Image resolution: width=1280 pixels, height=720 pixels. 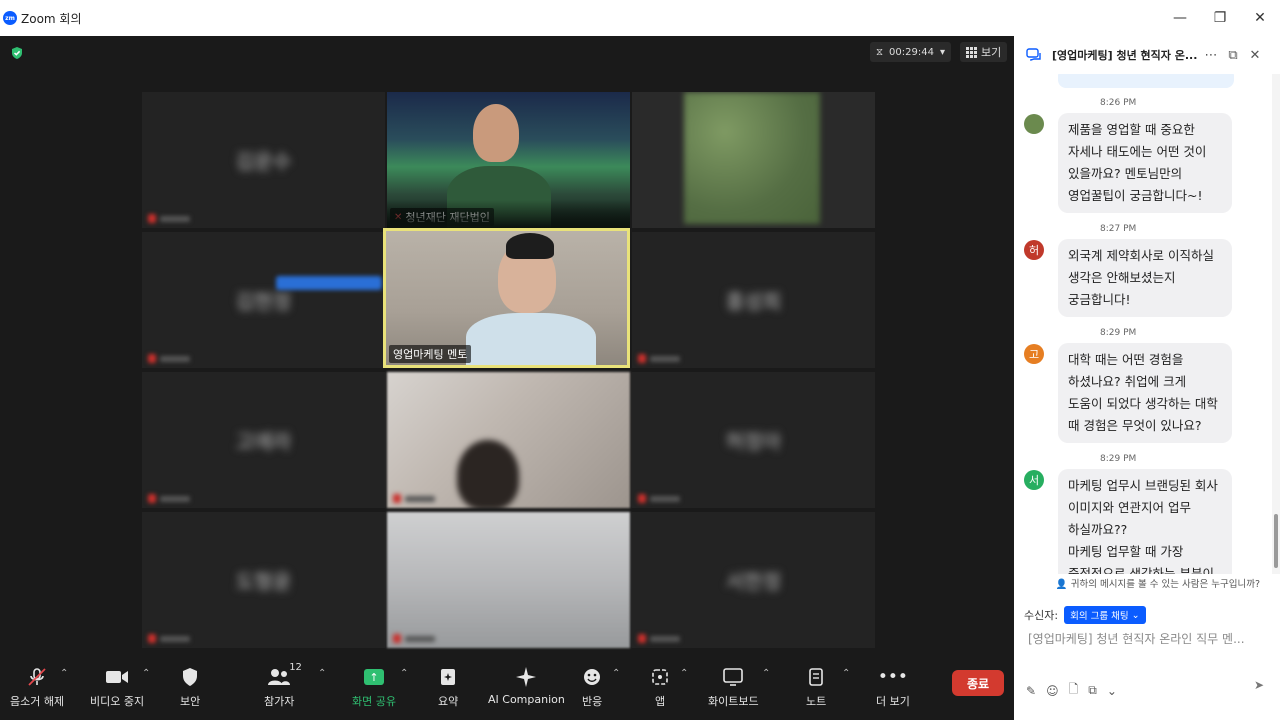 What do you see at coordinates (1092, 690) in the screenshot?
I see `screenshot-icon: ⧉` at bounding box center [1092, 690].